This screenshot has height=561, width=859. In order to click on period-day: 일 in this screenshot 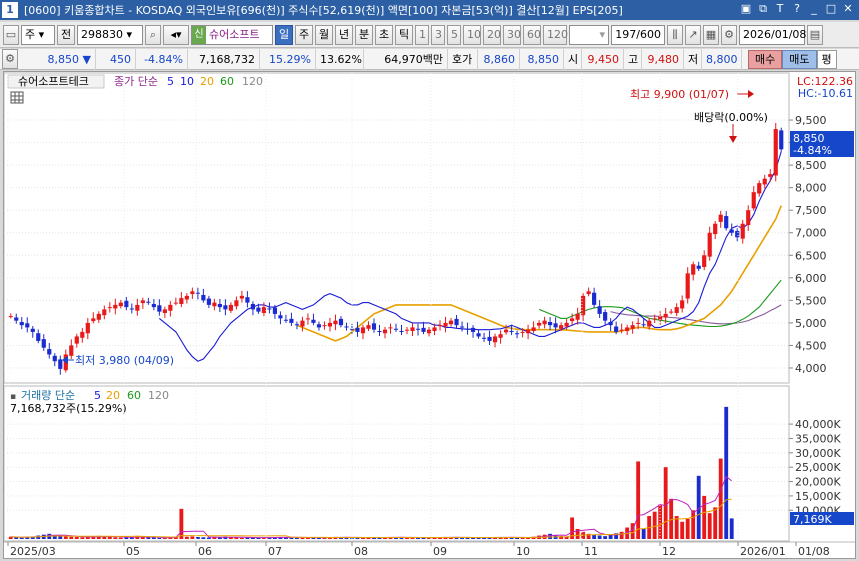, I will do `click(284, 34)`.